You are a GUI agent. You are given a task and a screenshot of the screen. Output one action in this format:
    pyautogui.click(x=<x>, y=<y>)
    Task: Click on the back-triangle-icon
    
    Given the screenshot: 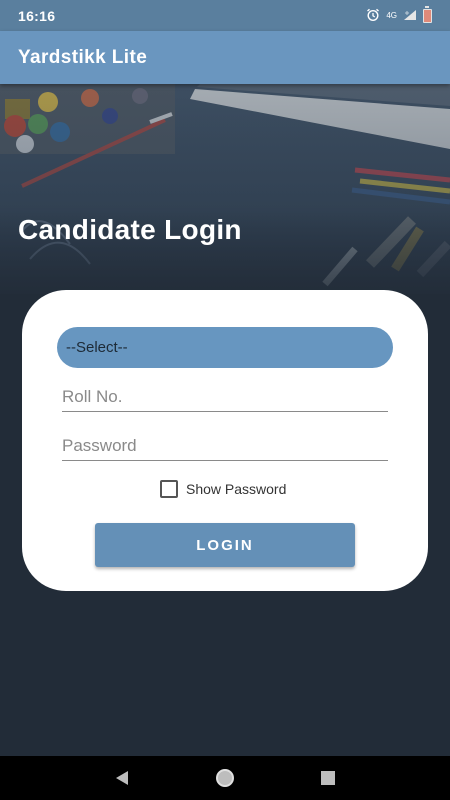 What is the action you would take?
    pyautogui.click(x=121, y=778)
    